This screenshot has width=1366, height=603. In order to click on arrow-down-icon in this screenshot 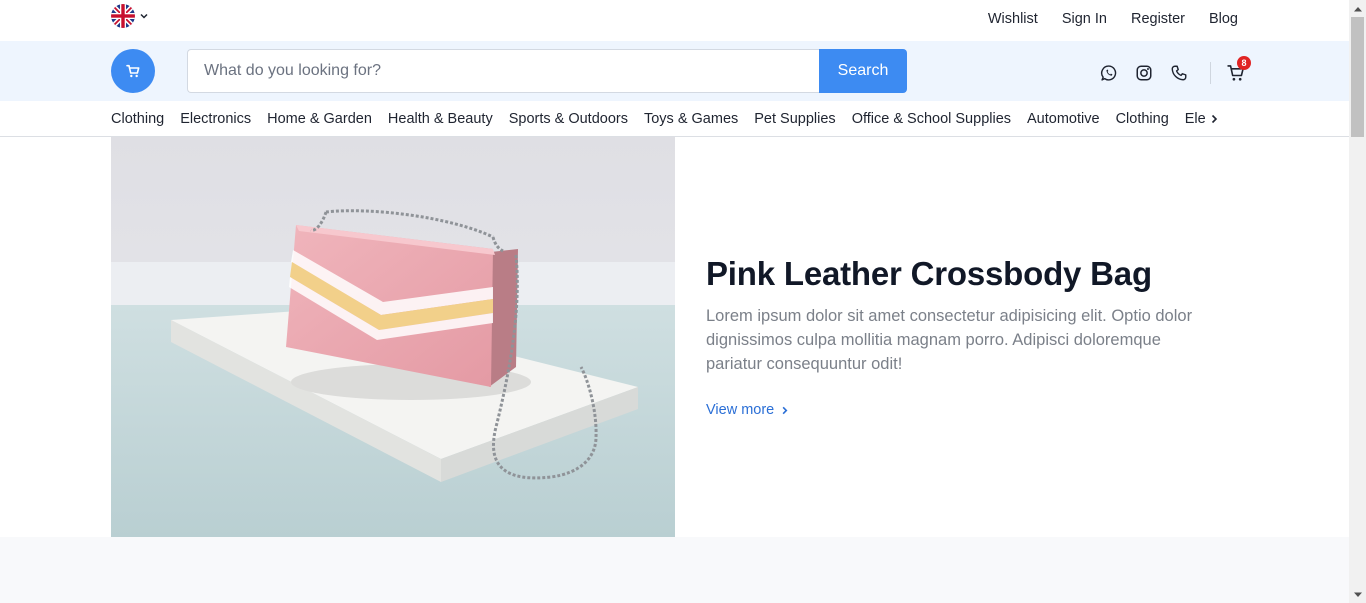, I will do `click(1357, 594)`.